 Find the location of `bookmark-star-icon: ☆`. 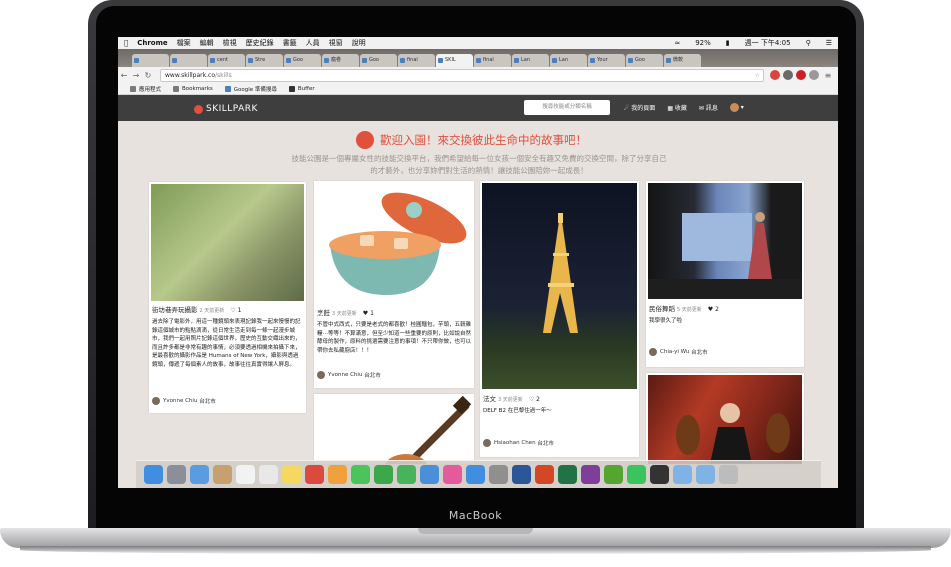

bookmark-star-icon: ☆ is located at coordinates (757, 75).